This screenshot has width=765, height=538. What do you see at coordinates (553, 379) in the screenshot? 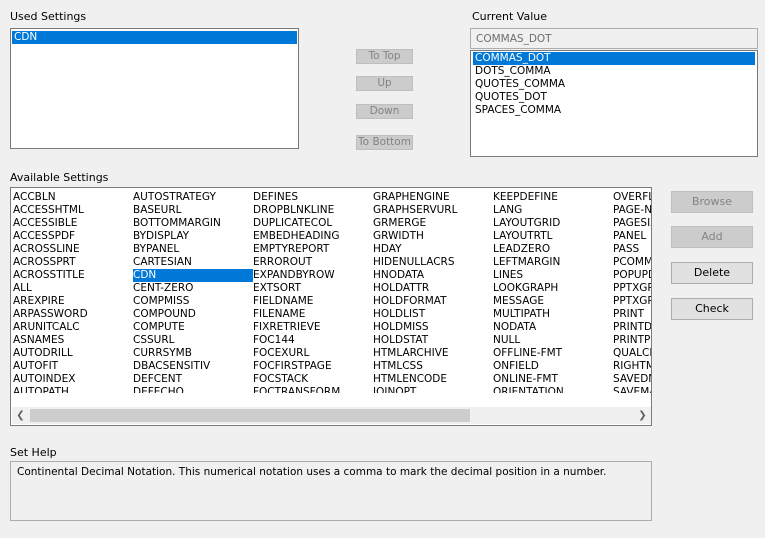
I see `available-setting-item: ONLINE-FMT` at bounding box center [553, 379].